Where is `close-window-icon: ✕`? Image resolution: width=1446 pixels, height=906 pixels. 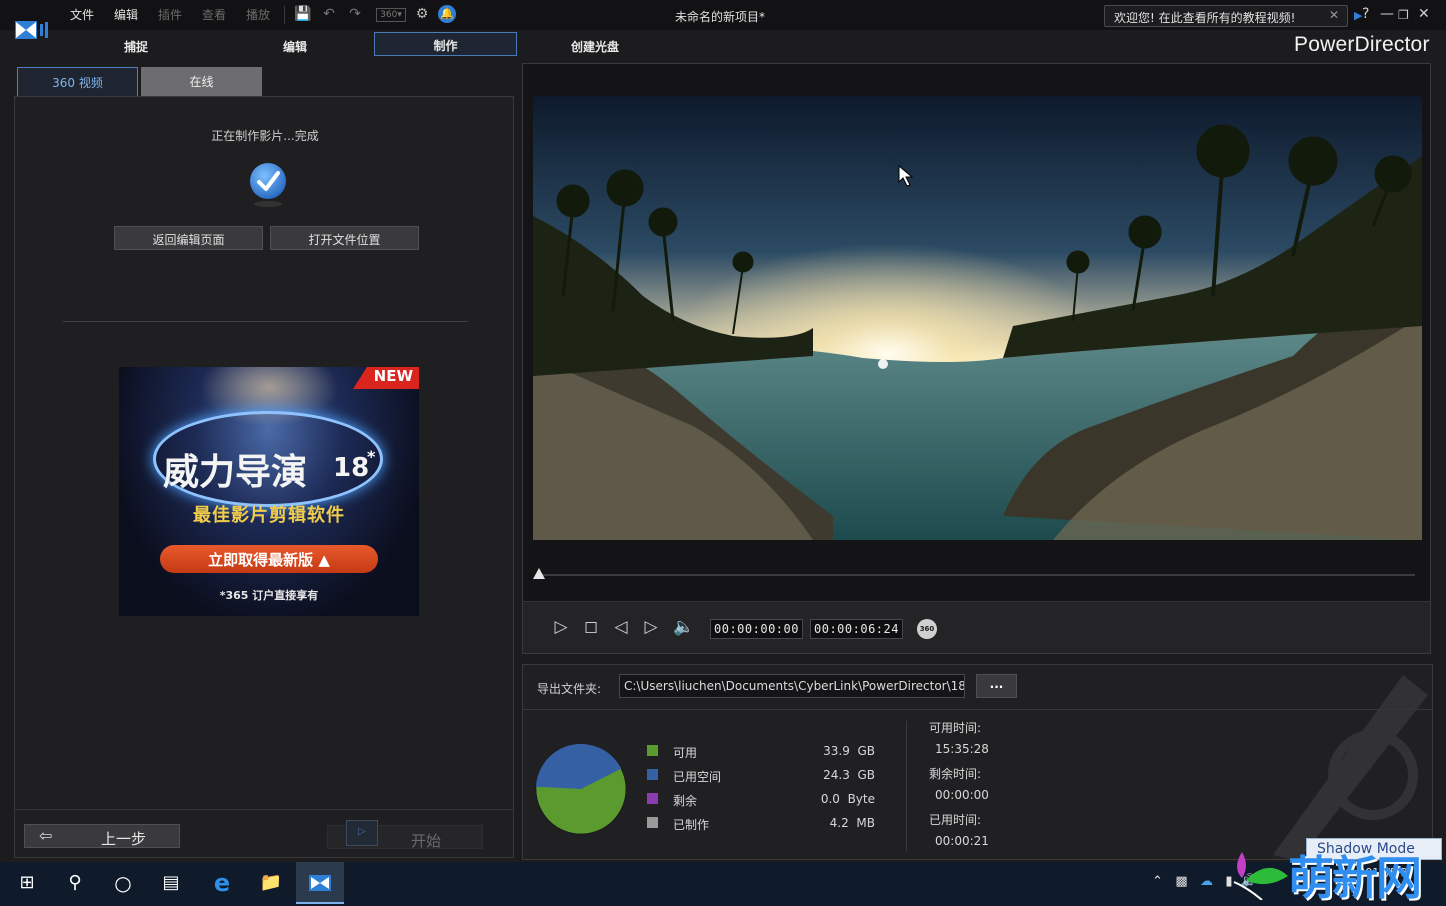 close-window-icon: ✕ is located at coordinates (1424, 14).